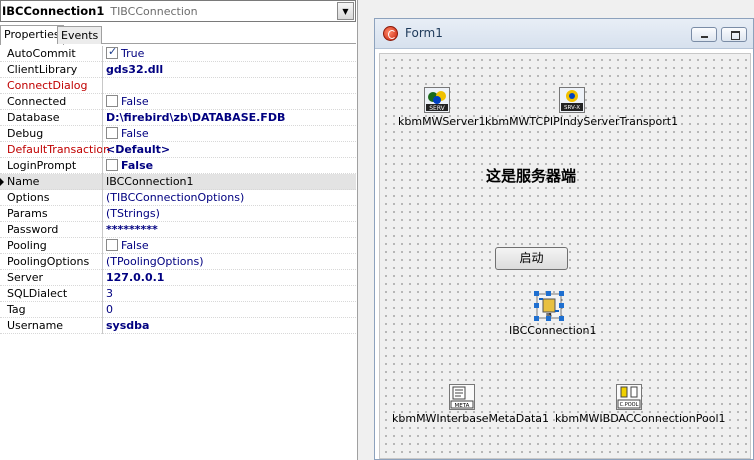 This screenshot has width=754, height=460. Describe the element at coordinates (25, 133) in the screenshot. I see `prop-name: Debug` at that location.